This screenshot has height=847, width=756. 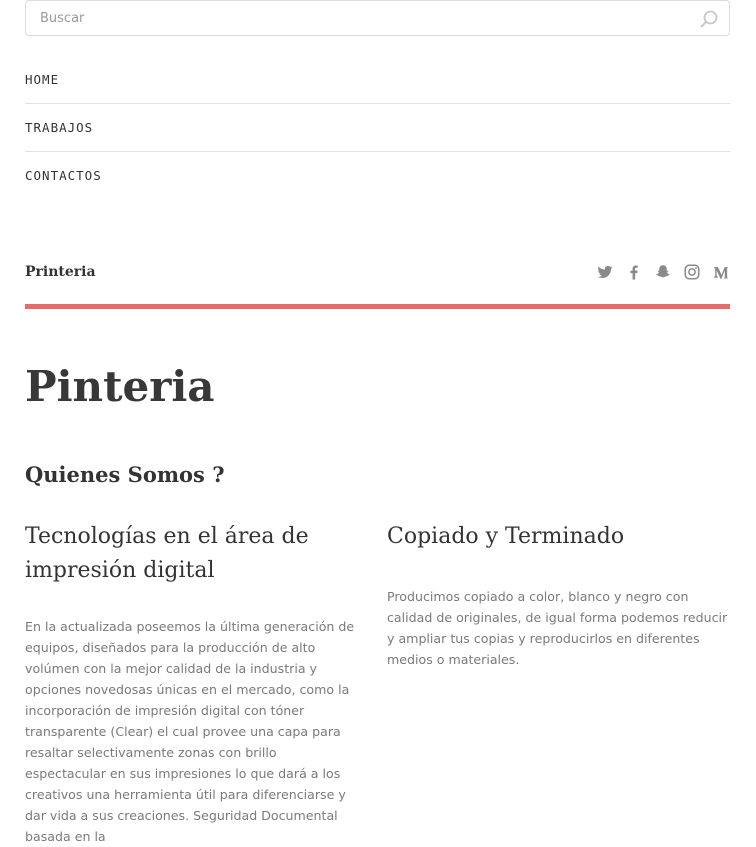 What do you see at coordinates (125, 474) in the screenshot?
I see `section-title: Quienes Somos ?` at bounding box center [125, 474].